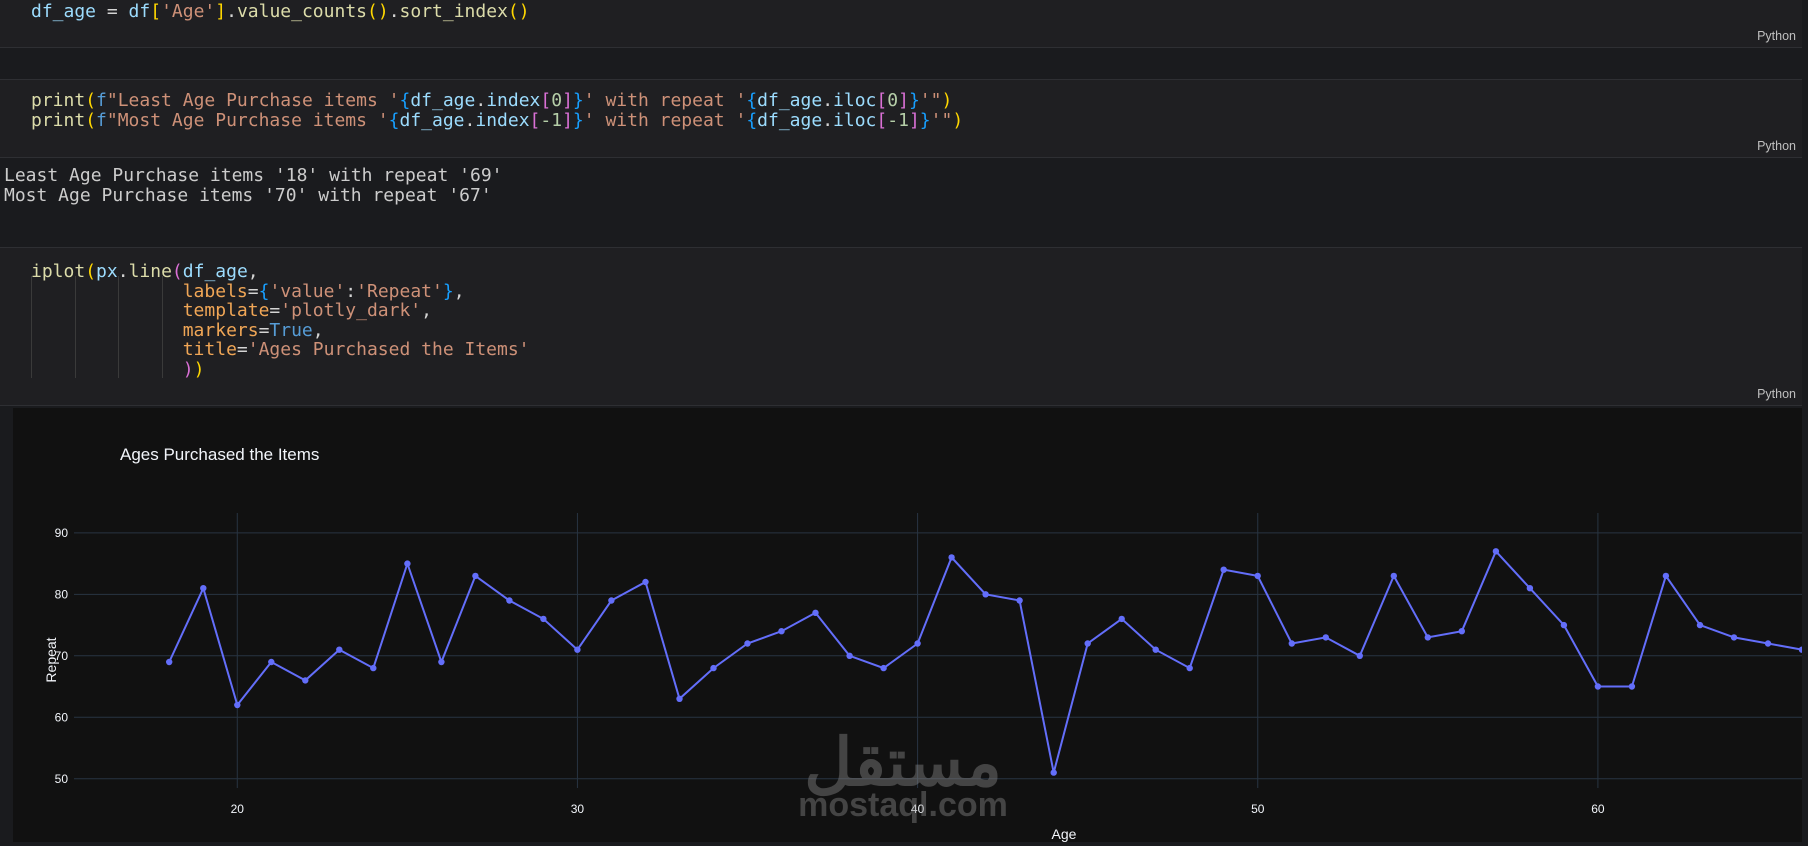 This screenshot has height=846, width=1808. Describe the element at coordinates (578, 809) in the screenshot. I see `x-tick-label: 30` at that location.